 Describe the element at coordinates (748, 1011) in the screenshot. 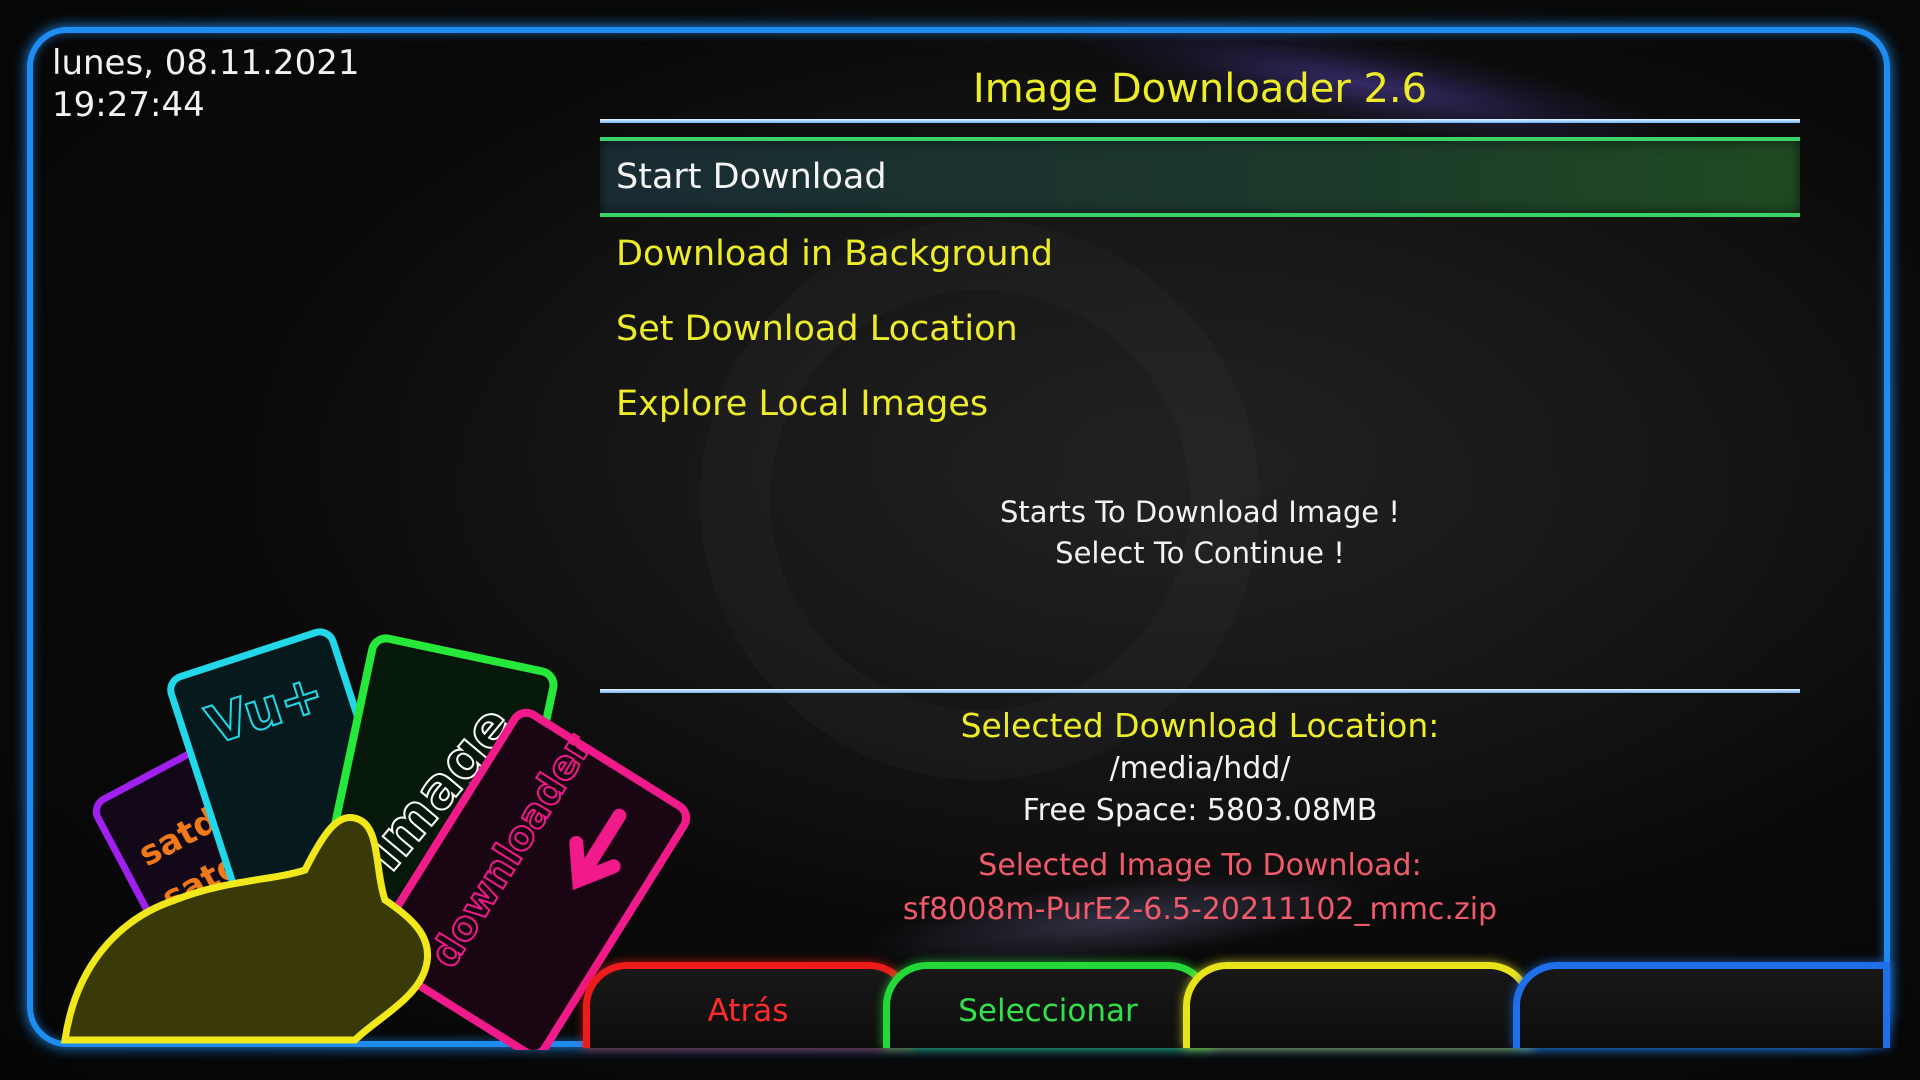

I see `back-button-label: Atrás` at that location.